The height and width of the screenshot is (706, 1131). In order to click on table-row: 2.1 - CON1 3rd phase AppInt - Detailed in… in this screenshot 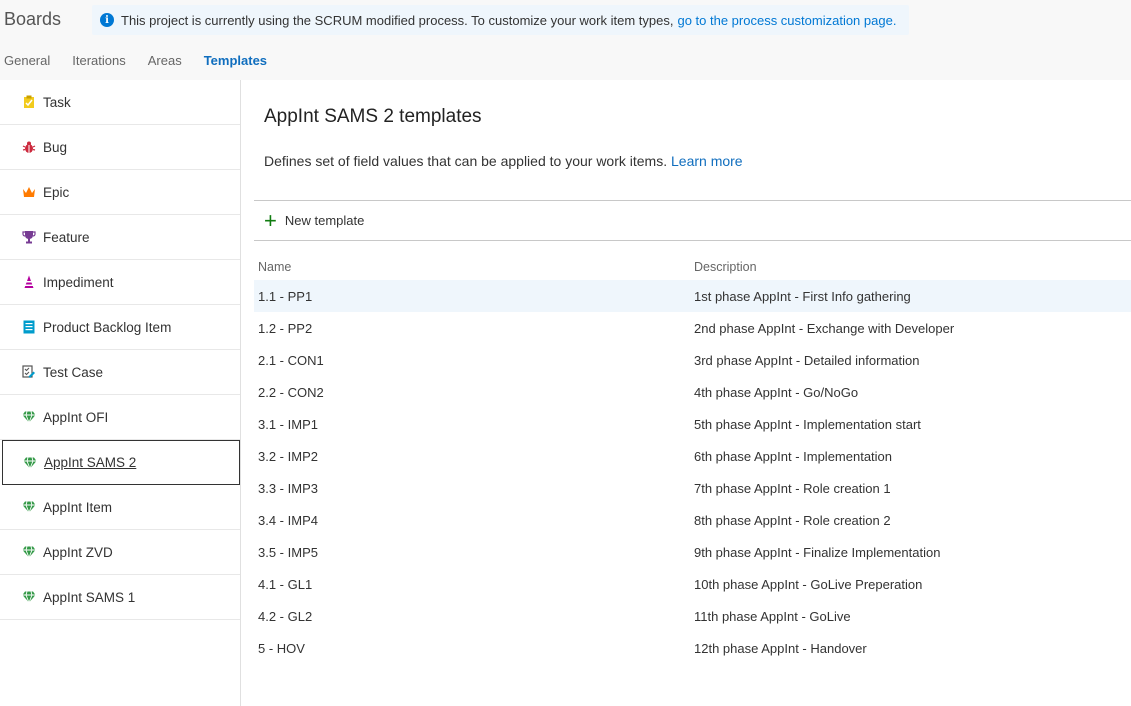, I will do `click(692, 360)`.